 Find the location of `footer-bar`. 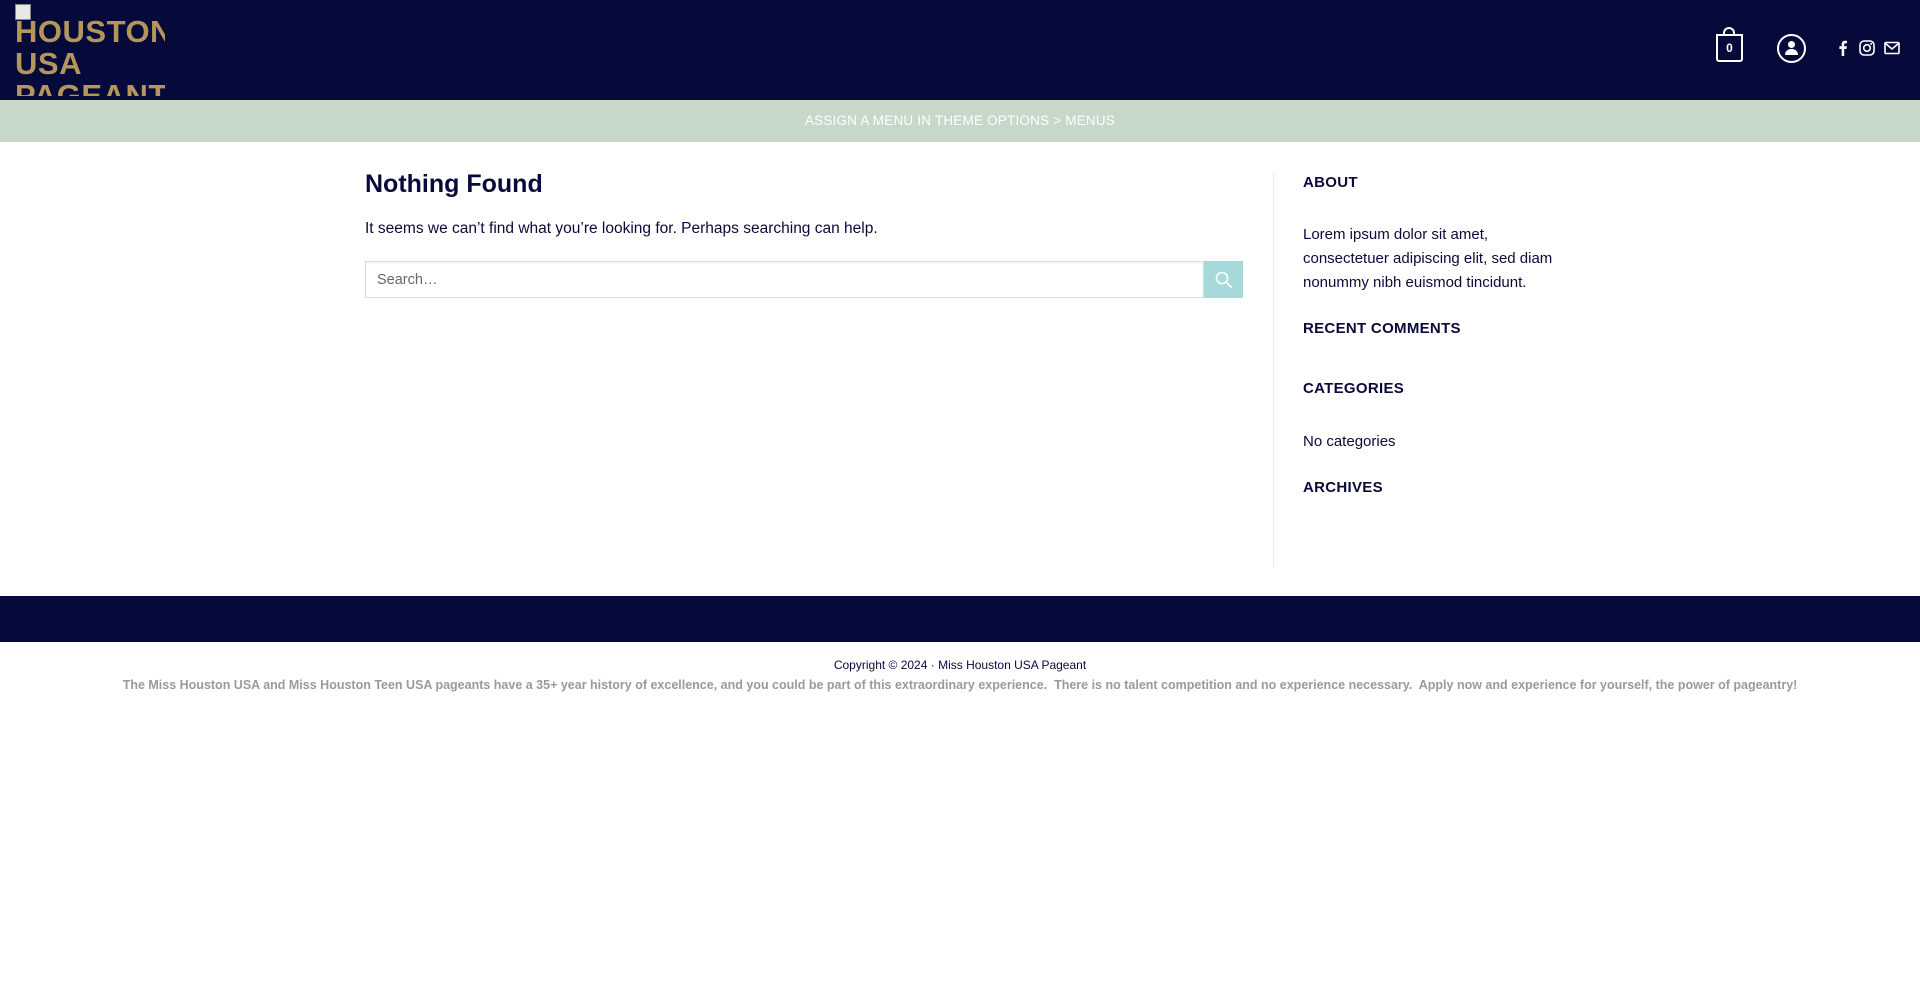

footer-bar is located at coordinates (960, 619).